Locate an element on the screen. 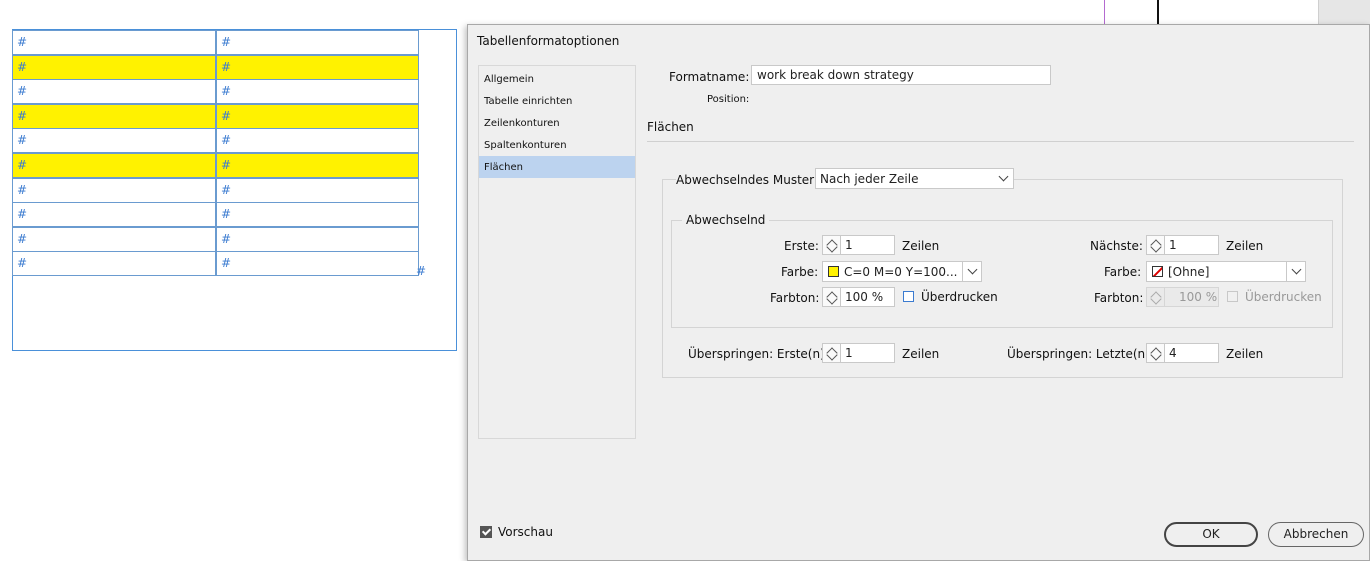 The image size is (1370, 561). pattern-label: Abwechselndes Muster: is located at coordinates (748, 180).